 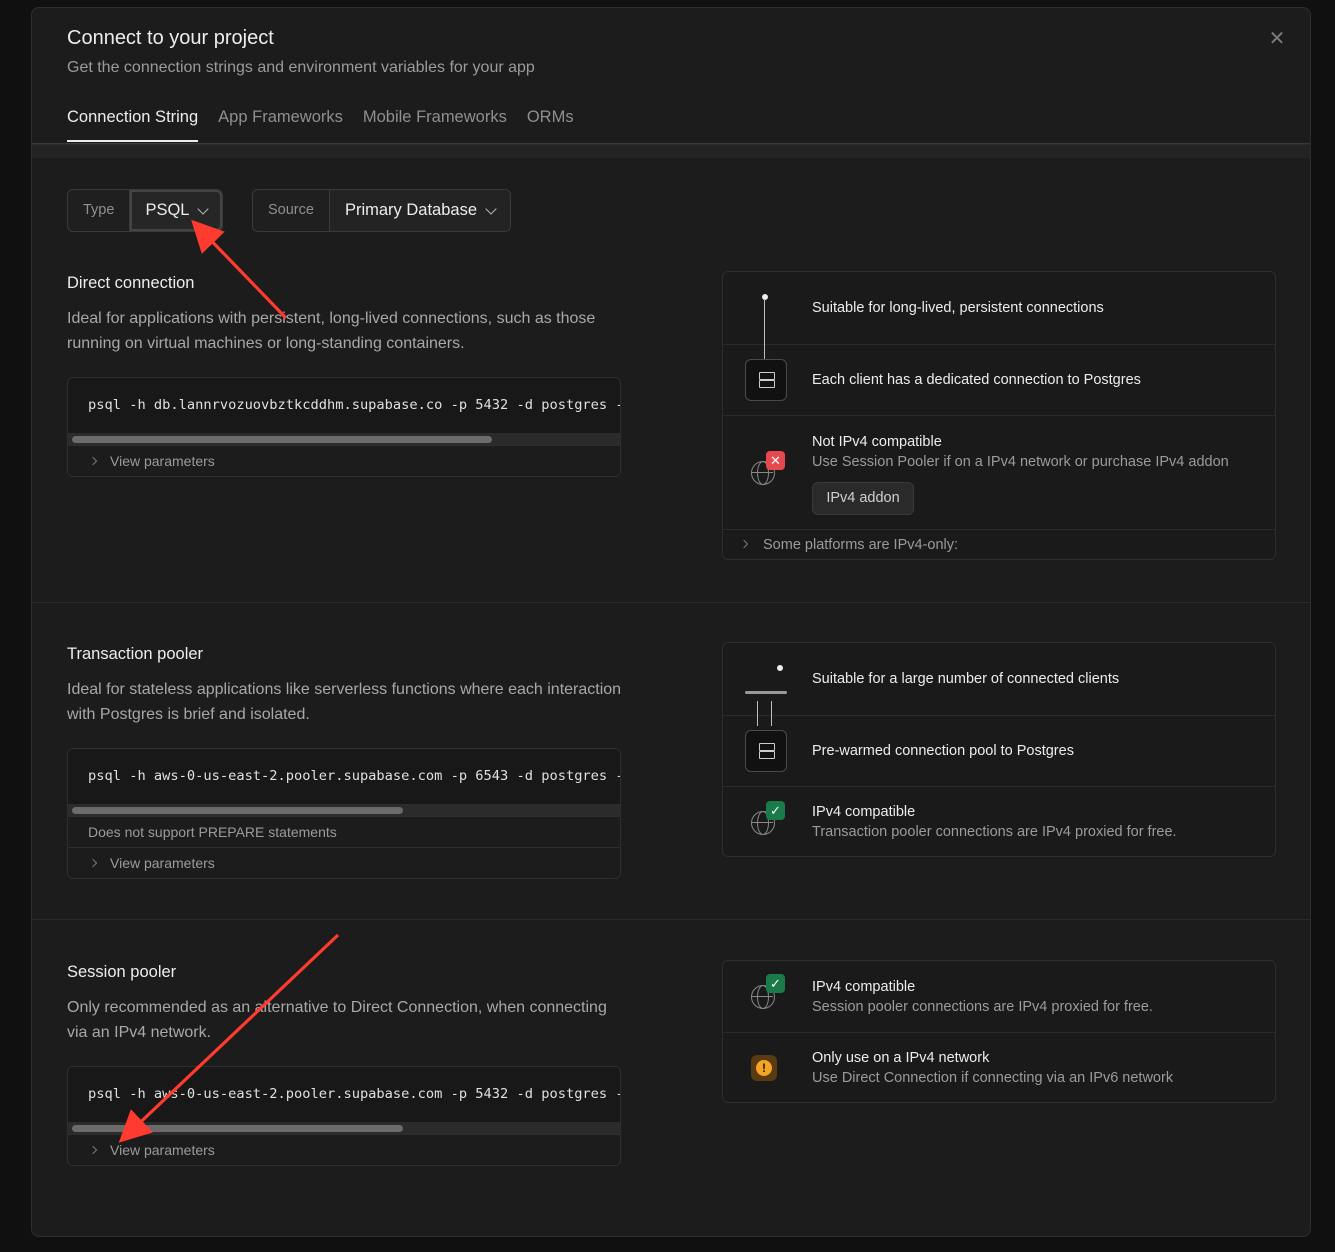 I want to click on content-band, so click(x=671, y=151).